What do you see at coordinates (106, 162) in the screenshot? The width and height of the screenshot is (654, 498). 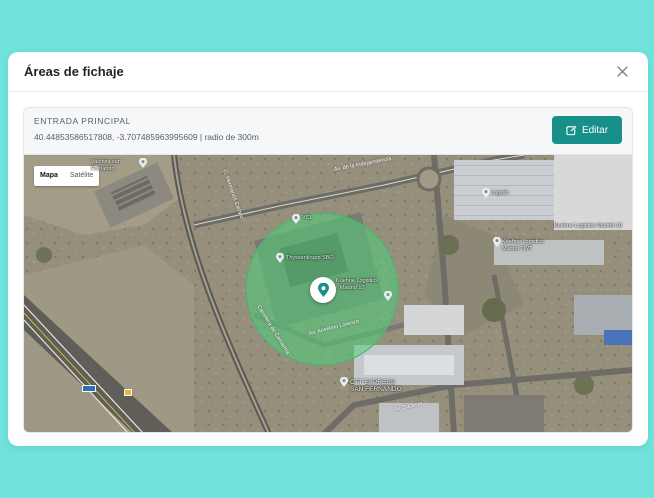 I see `place-label-valoriza: Valoriza san` at bounding box center [106, 162].